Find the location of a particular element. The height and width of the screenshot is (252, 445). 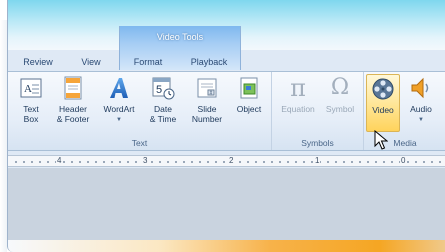

symbol-button: Ω Symbol is located at coordinates (340, 104).